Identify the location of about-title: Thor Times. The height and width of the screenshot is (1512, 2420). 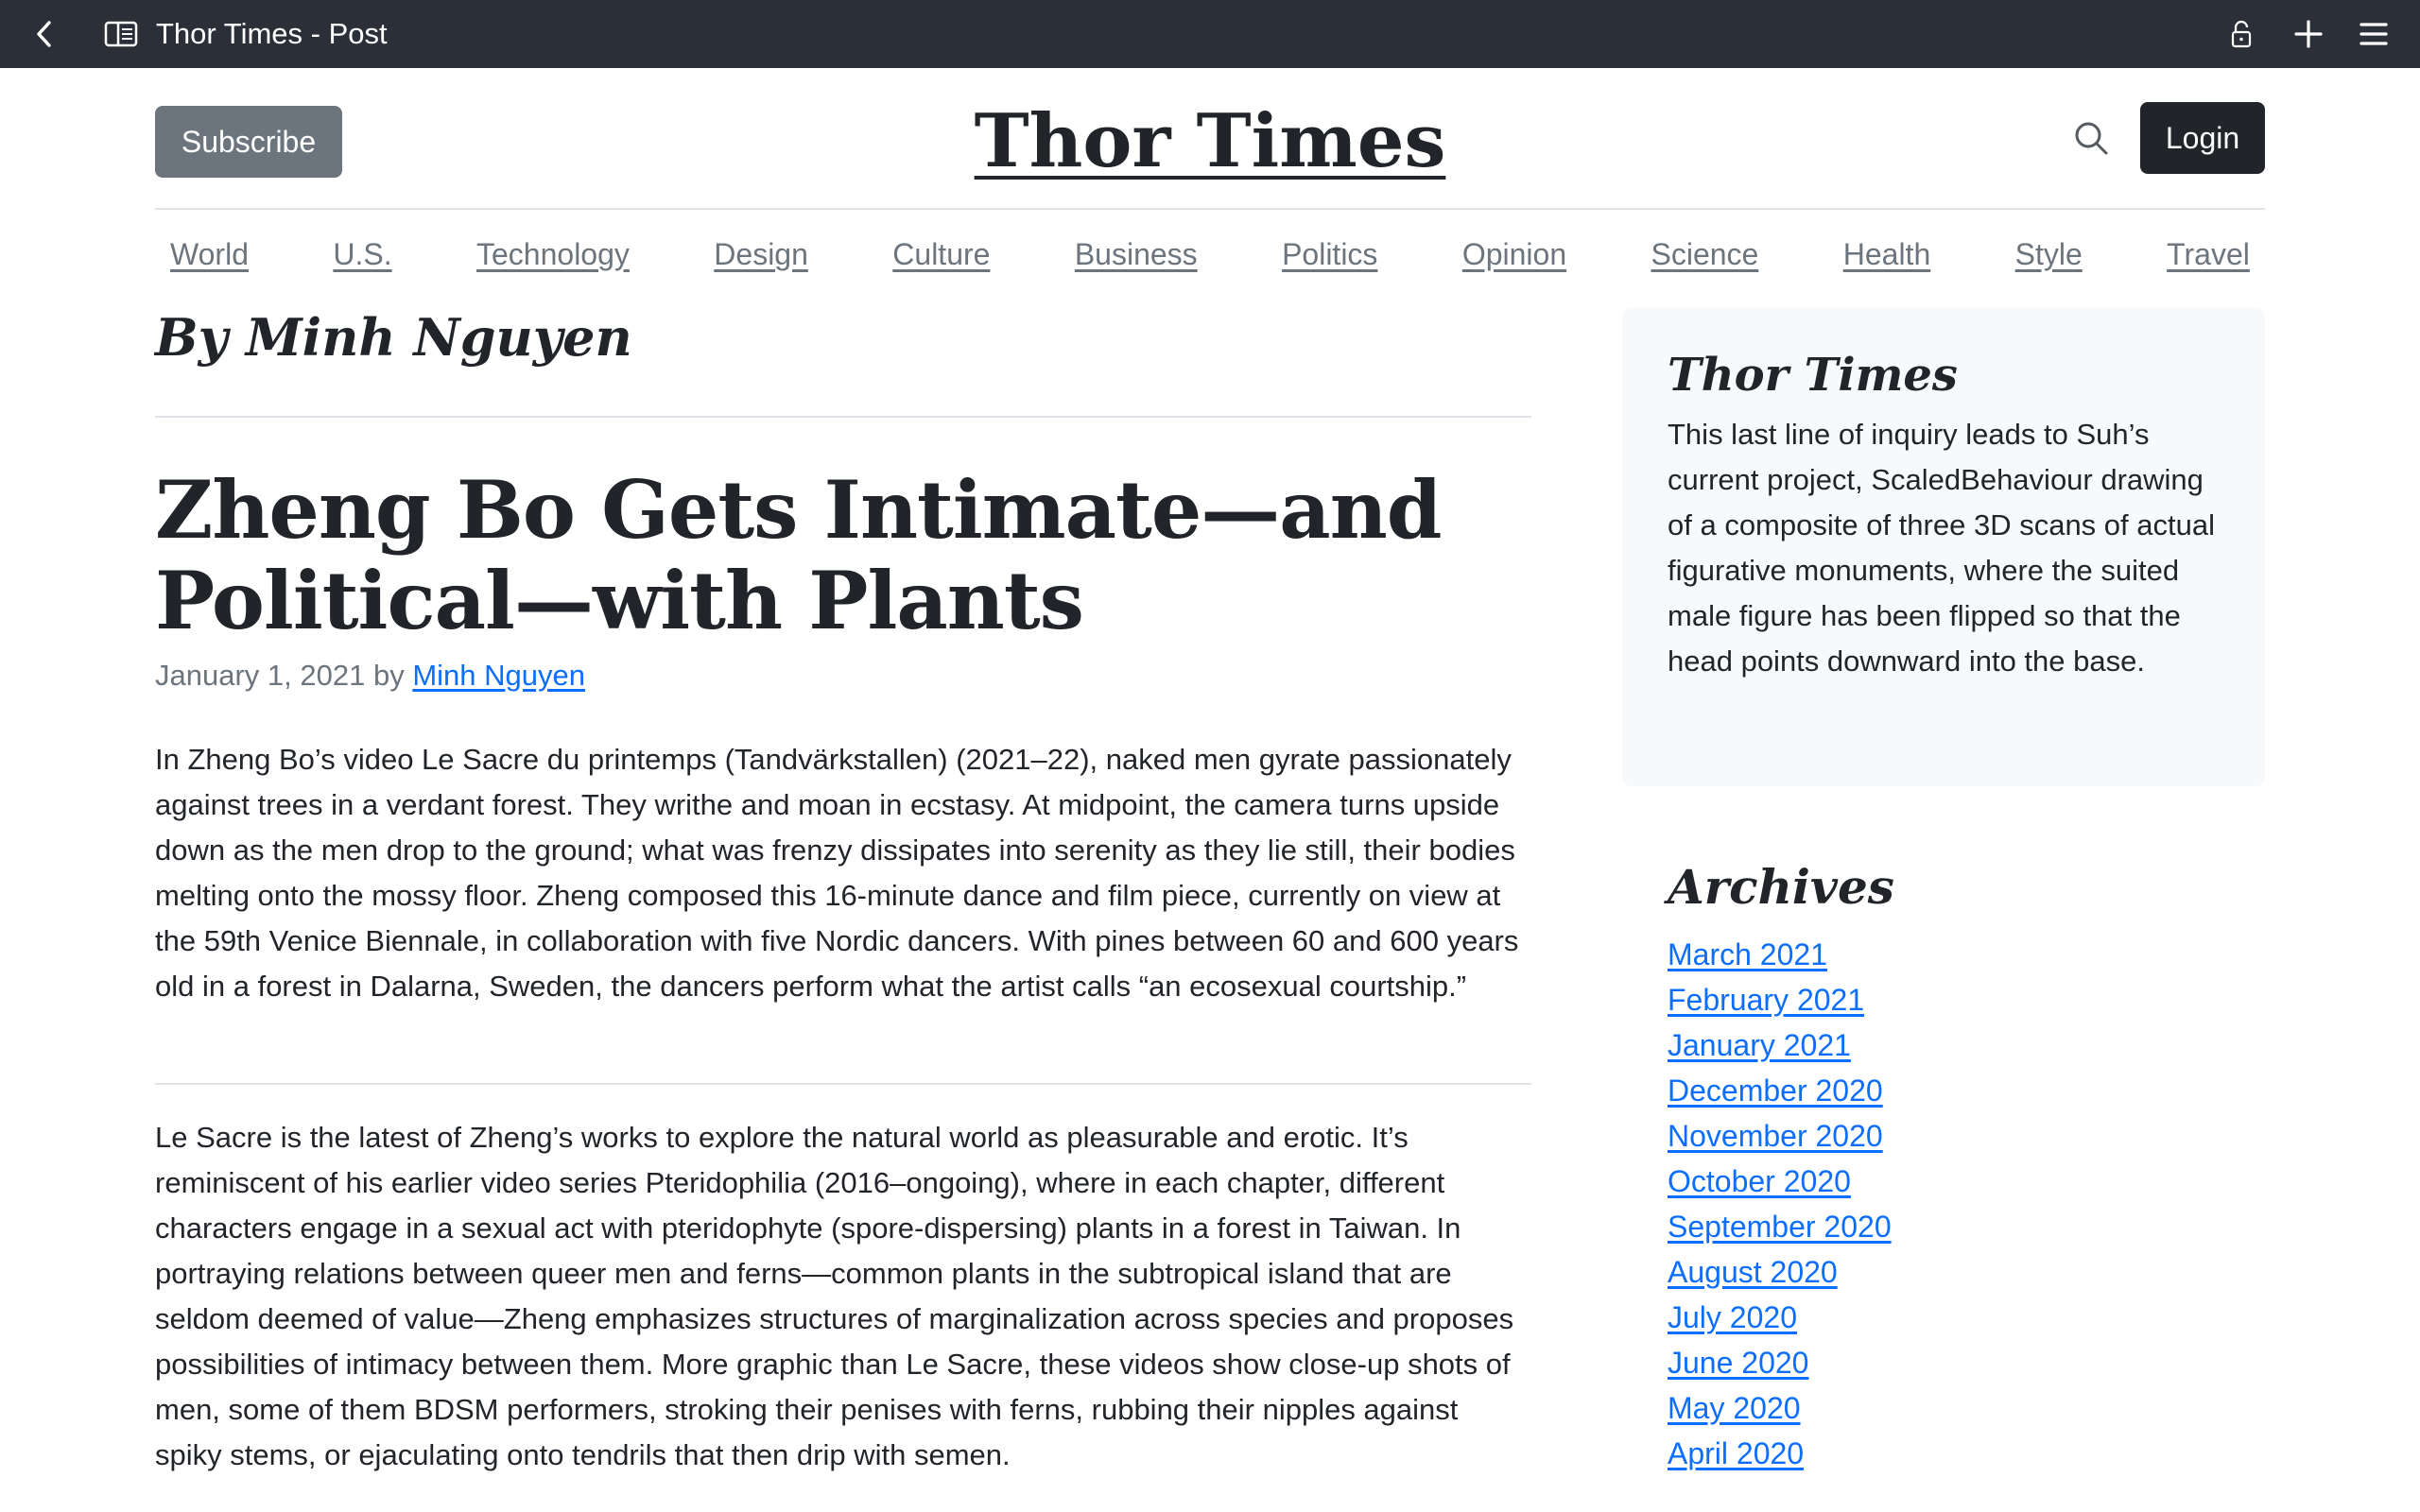
(1813, 375).